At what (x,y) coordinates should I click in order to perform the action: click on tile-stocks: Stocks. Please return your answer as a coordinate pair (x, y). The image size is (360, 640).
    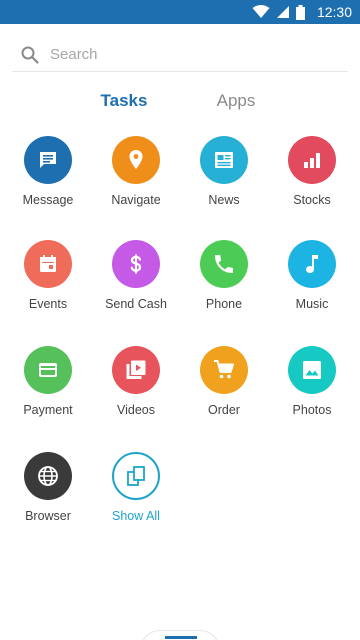
    Looking at the image, I should click on (312, 181).